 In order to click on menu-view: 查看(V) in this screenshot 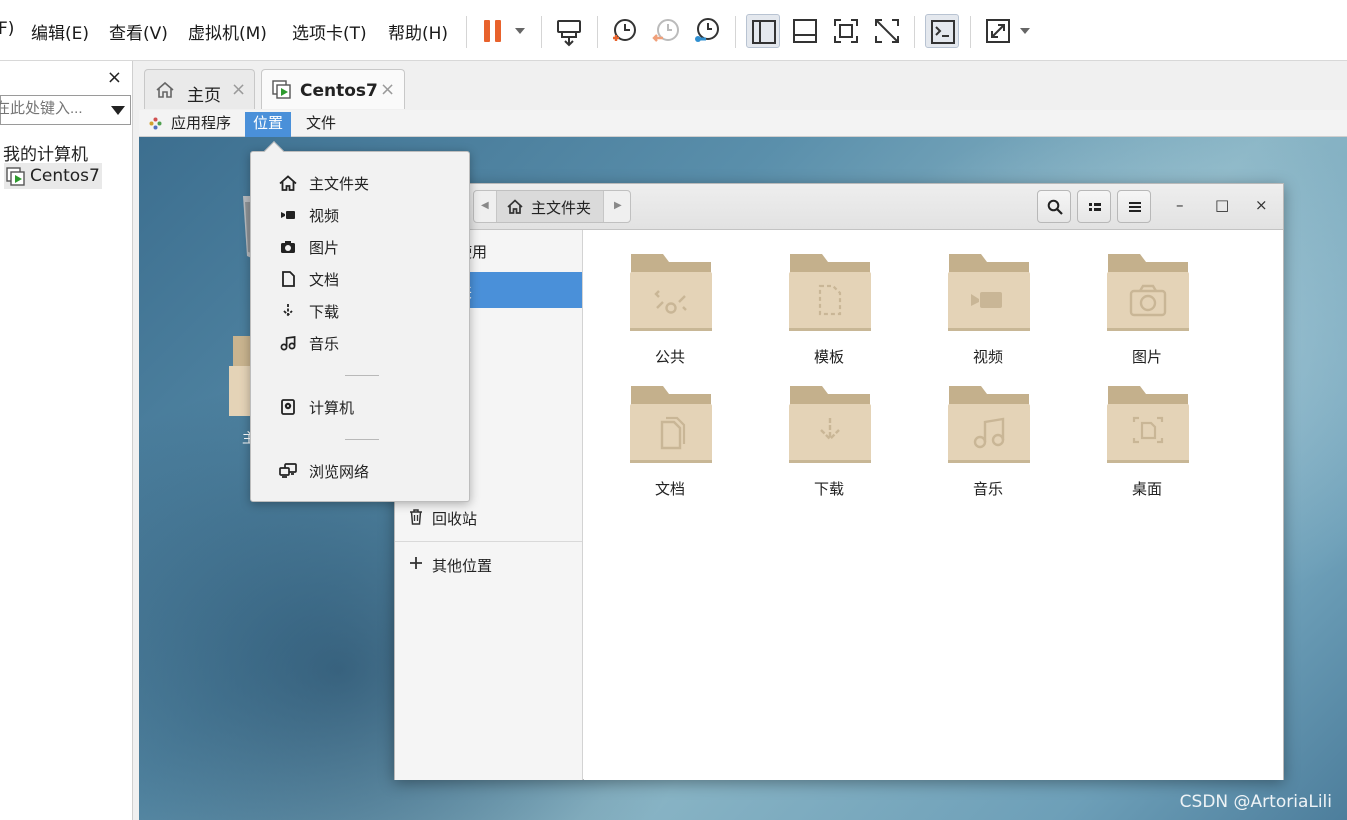, I will do `click(138, 31)`.